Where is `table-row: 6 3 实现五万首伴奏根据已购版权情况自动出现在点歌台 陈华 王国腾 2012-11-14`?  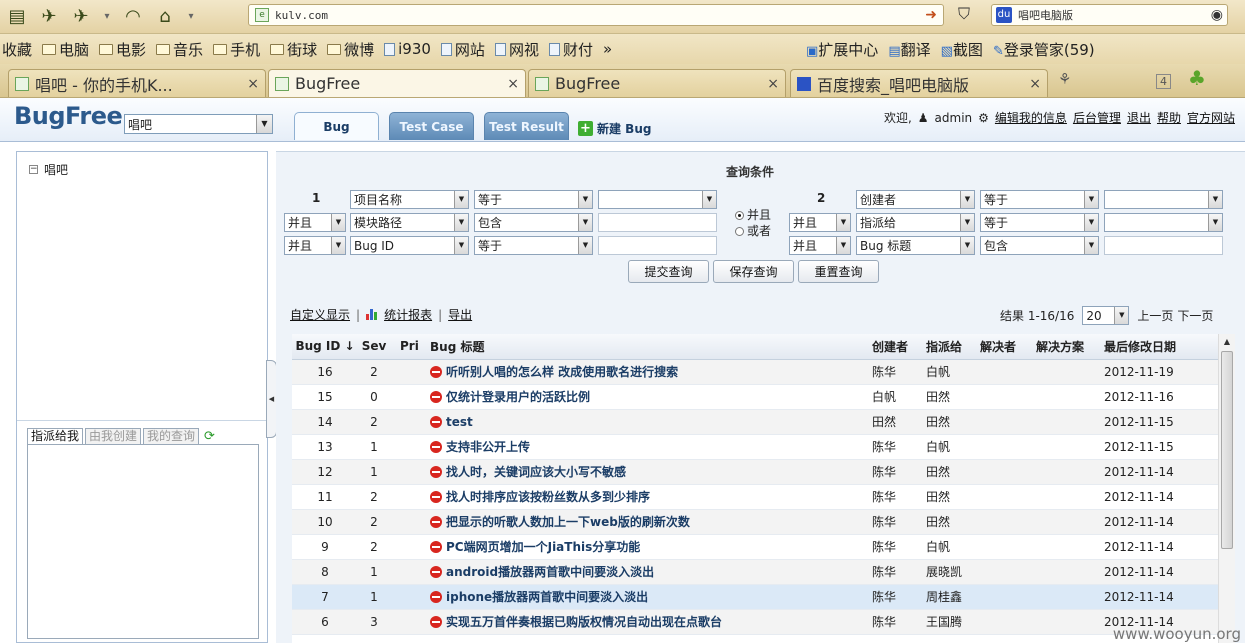 table-row: 6 3 实现五万首伴奏根据已购版权情况自动出现在点歌台 陈华 王国腾 2012-11-14 is located at coordinates (755, 622).